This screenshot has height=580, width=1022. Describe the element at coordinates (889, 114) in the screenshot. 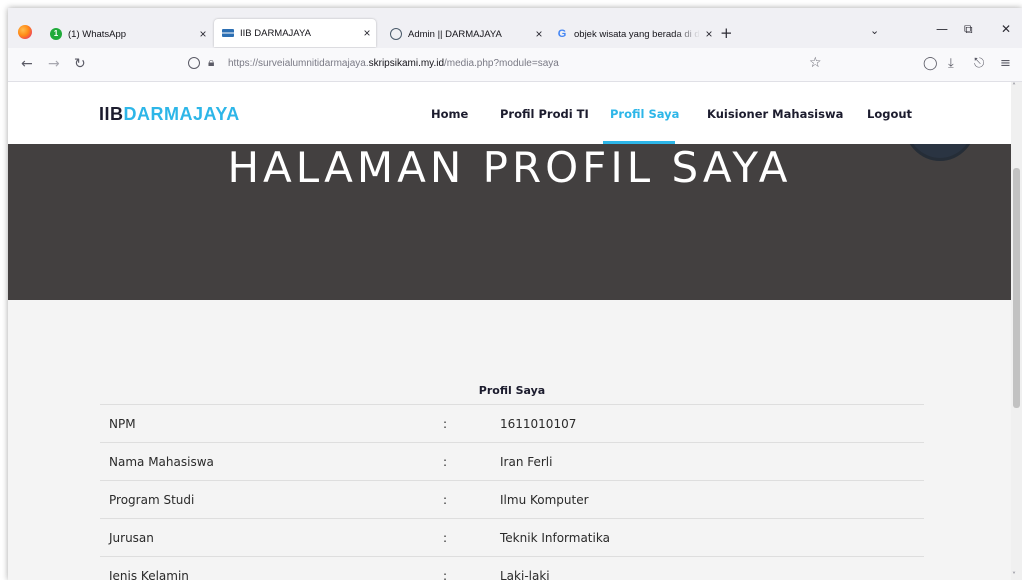

I see `nav-logout: Logout` at that location.